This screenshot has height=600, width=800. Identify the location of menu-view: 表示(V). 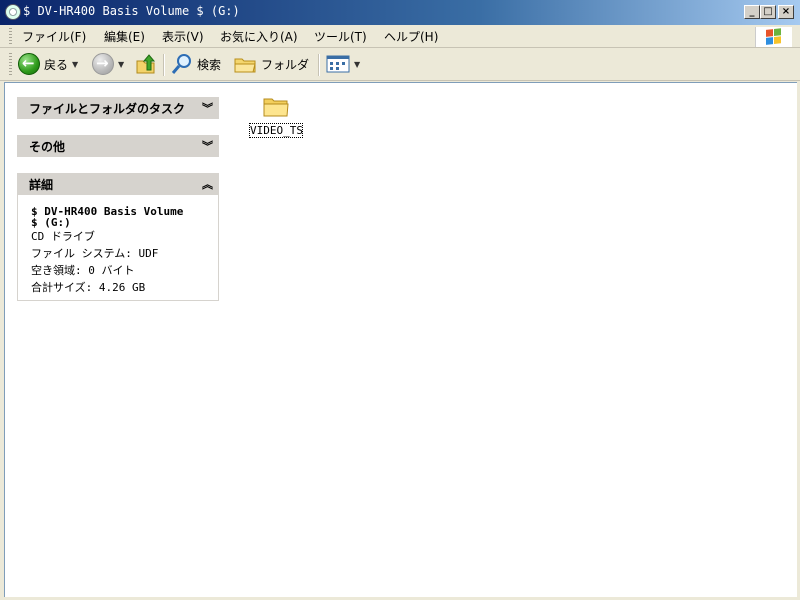
(183, 36).